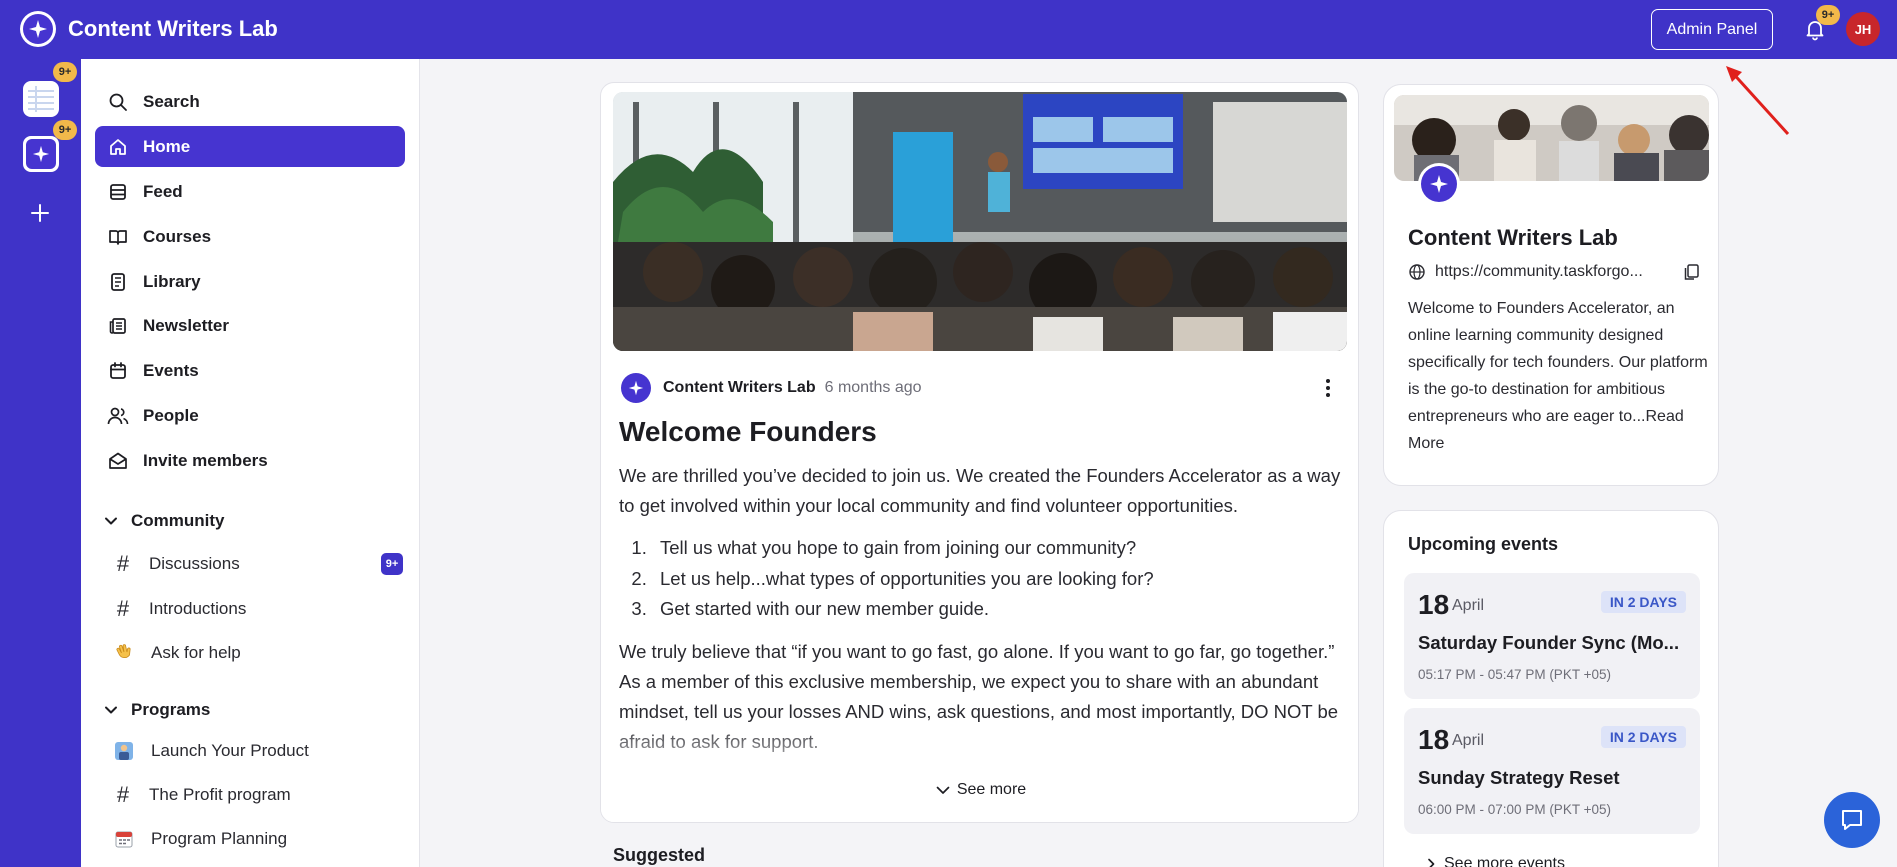 This screenshot has height=867, width=1897. I want to click on channel-introductions: # Introductions, so click(258, 609).